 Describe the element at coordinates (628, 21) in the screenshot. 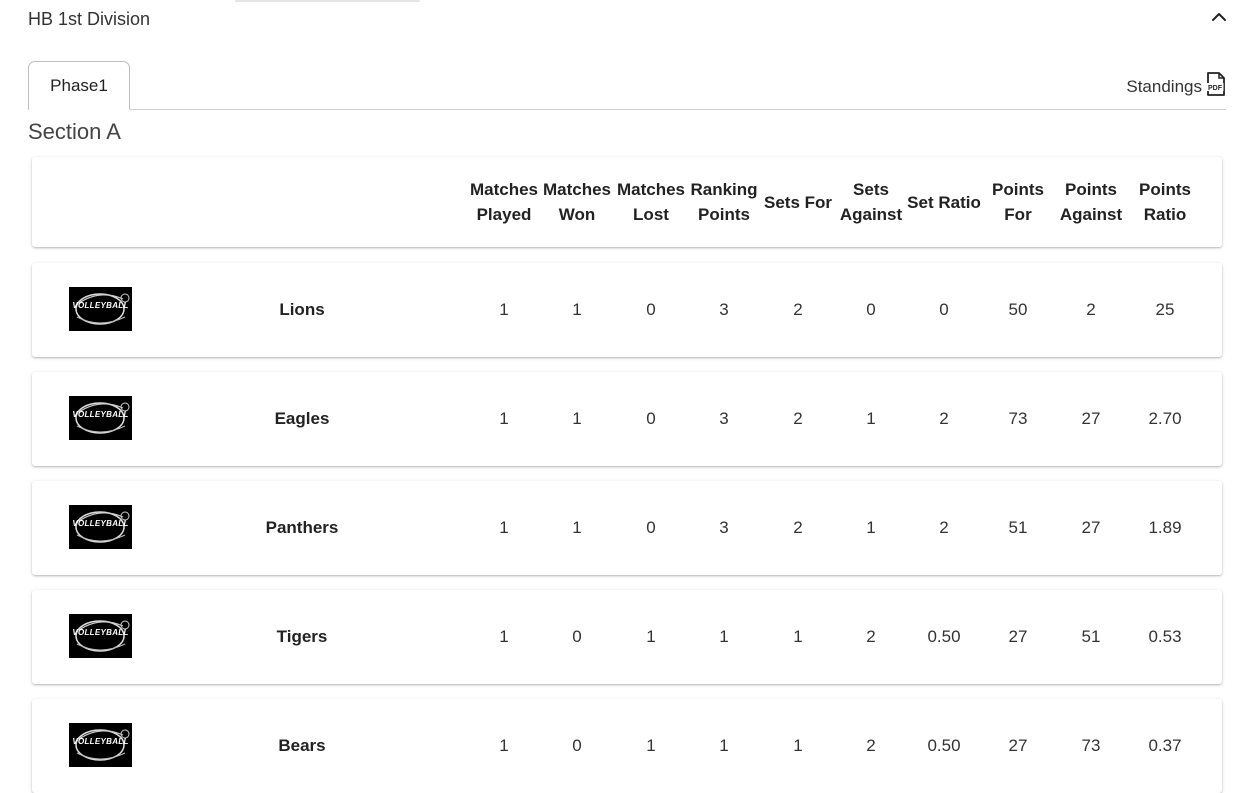

I see `division-header: HB 1st Division` at that location.